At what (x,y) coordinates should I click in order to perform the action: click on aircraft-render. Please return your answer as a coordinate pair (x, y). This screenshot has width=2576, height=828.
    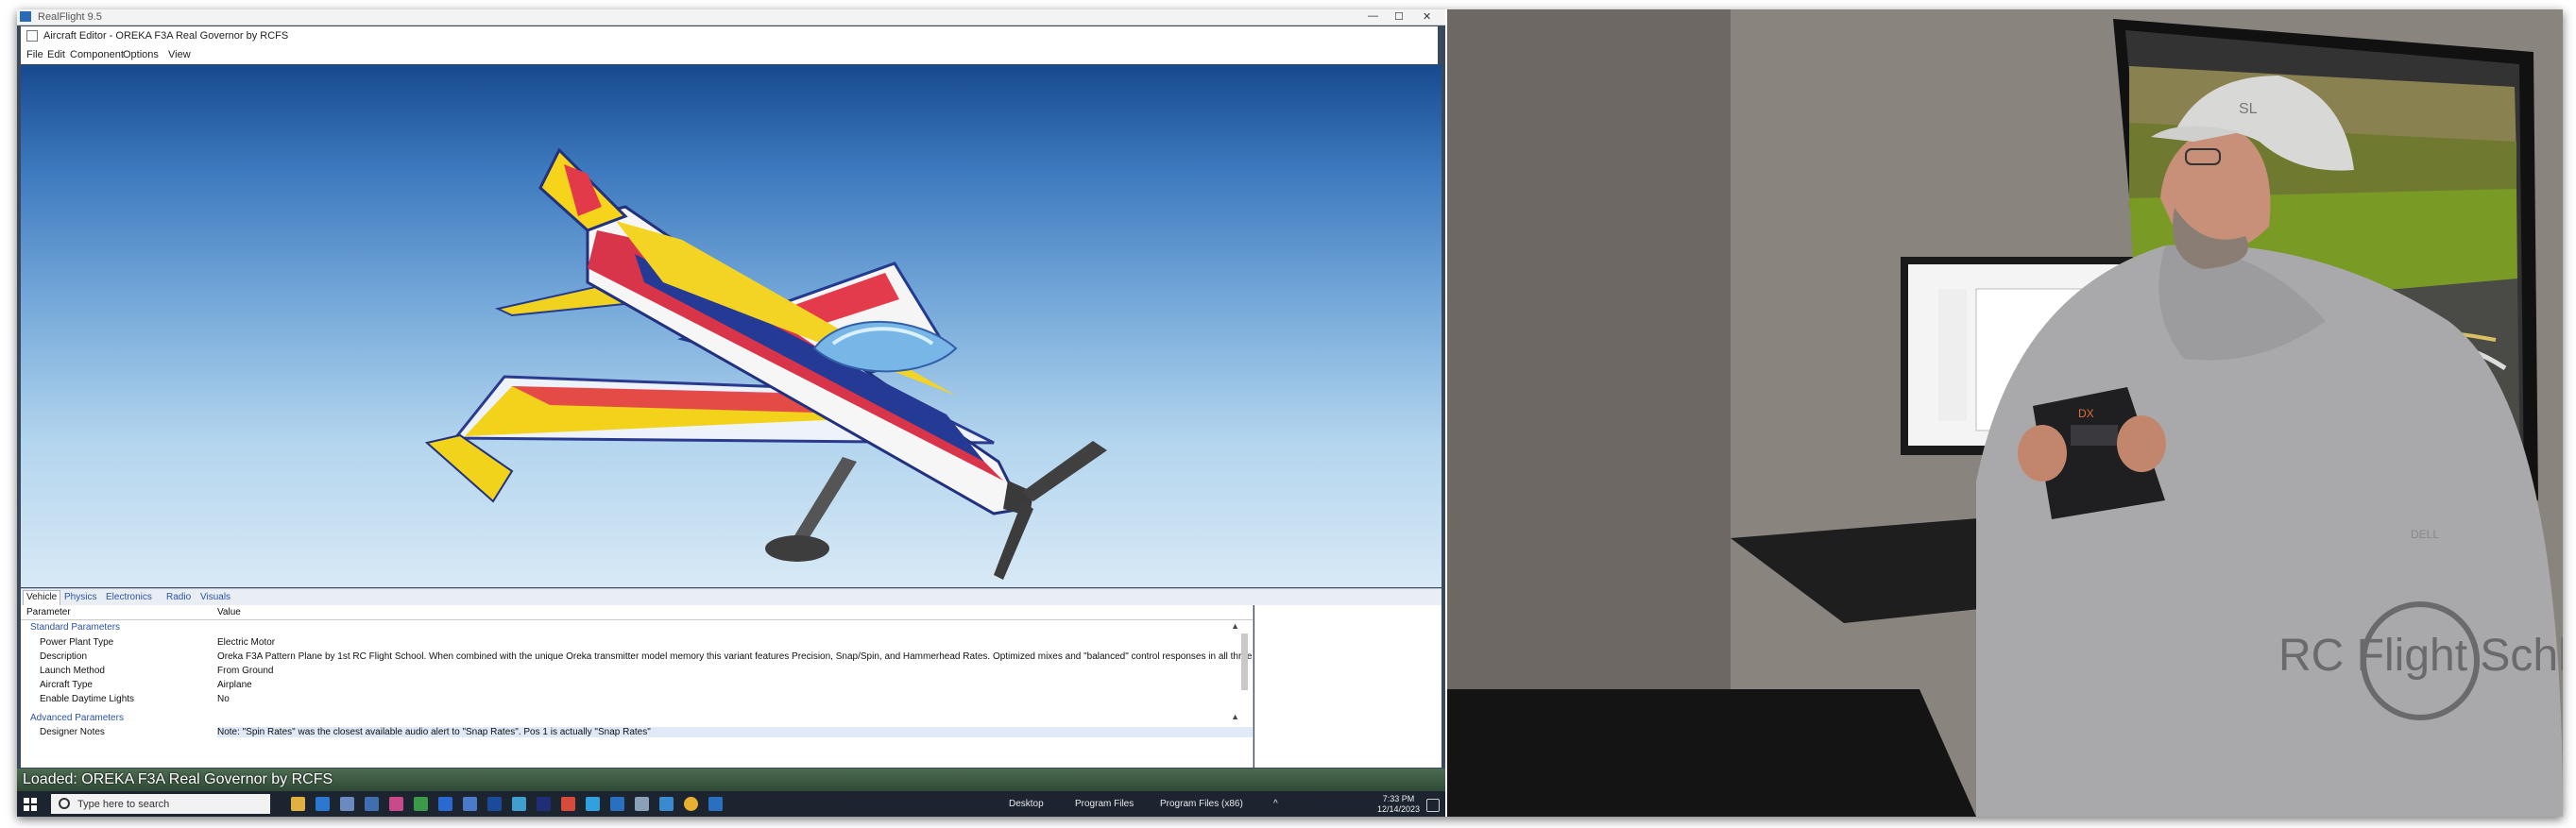
    Looking at the image, I should click on (765, 363).